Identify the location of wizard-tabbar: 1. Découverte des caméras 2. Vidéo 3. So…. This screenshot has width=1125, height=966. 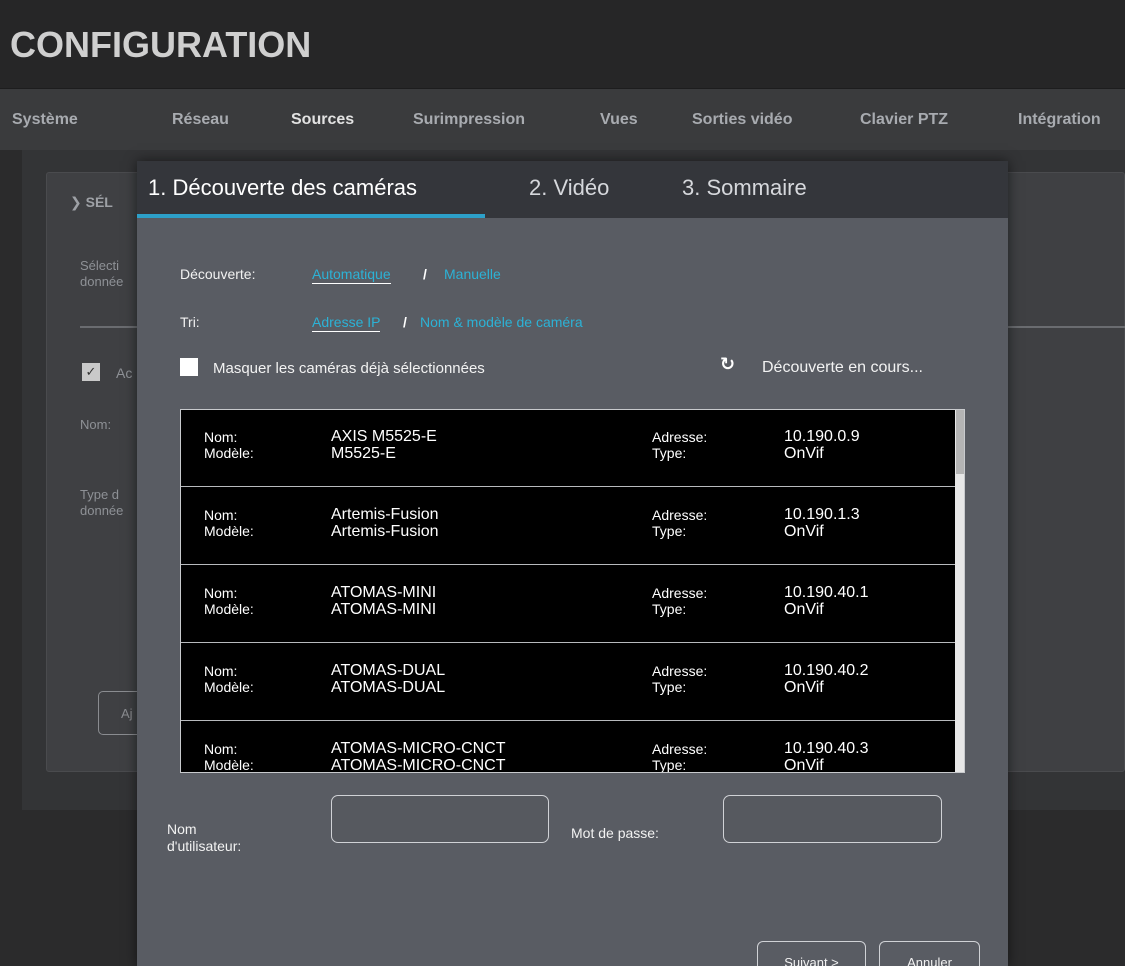
(572, 189).